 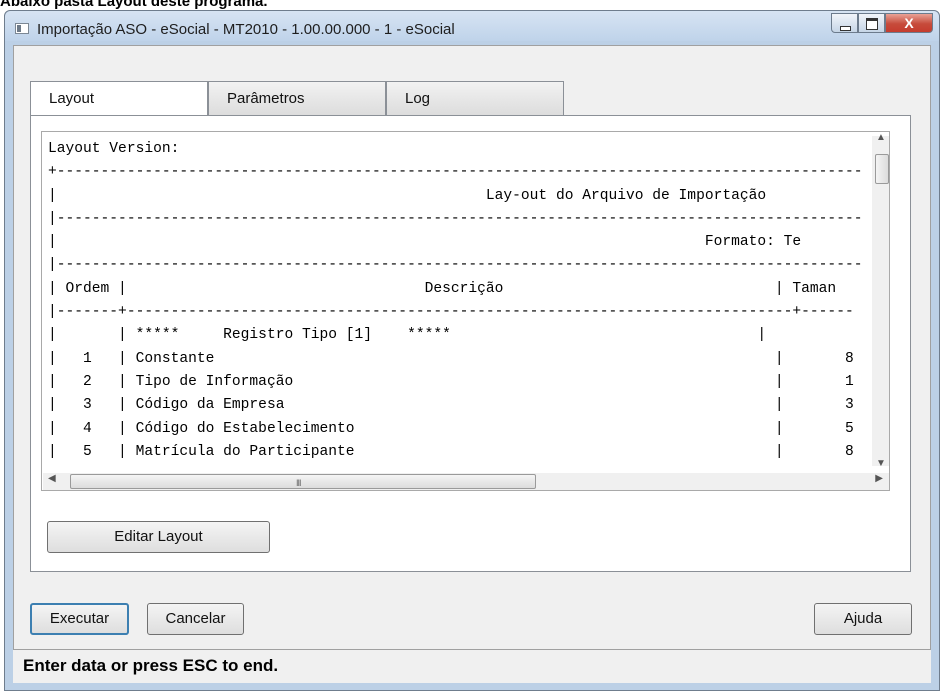 I want to click on minimize-button, so click(x=844, y=23).